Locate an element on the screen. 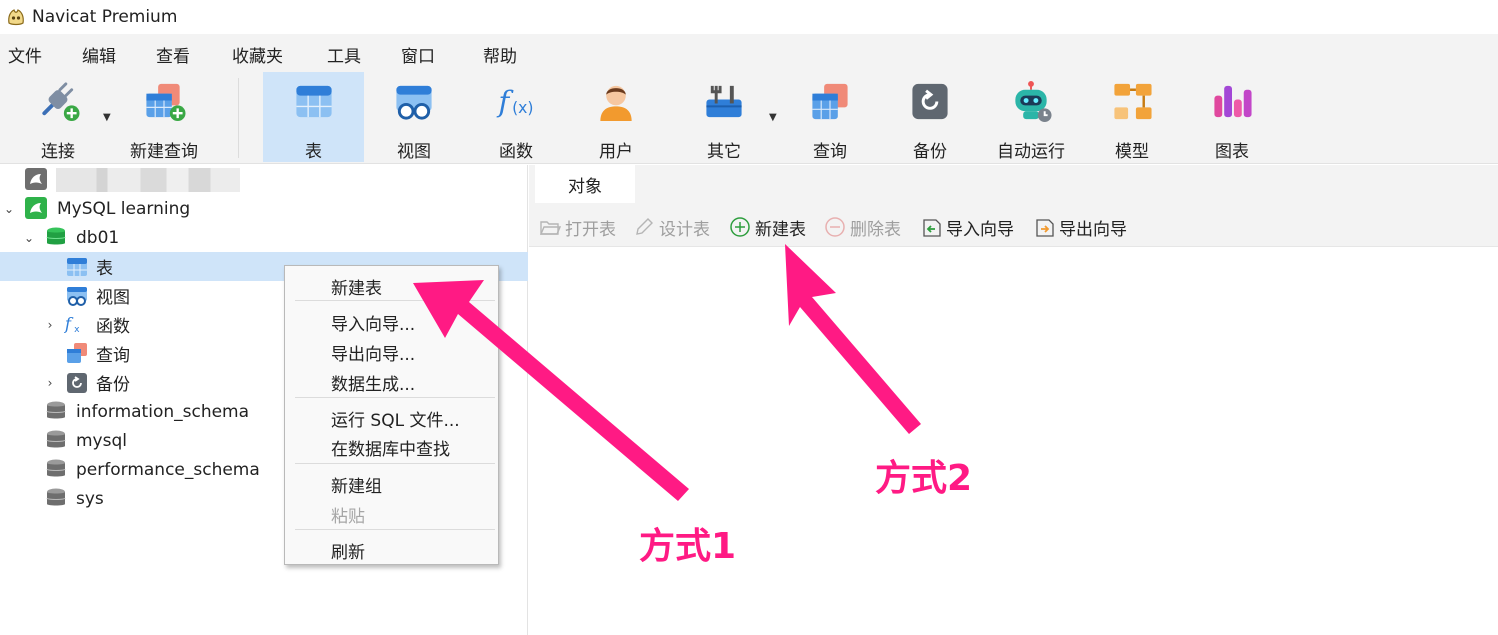 This screenshot has height=635, width=1498. svg-text: (x) is located at coordinates (522, 107).